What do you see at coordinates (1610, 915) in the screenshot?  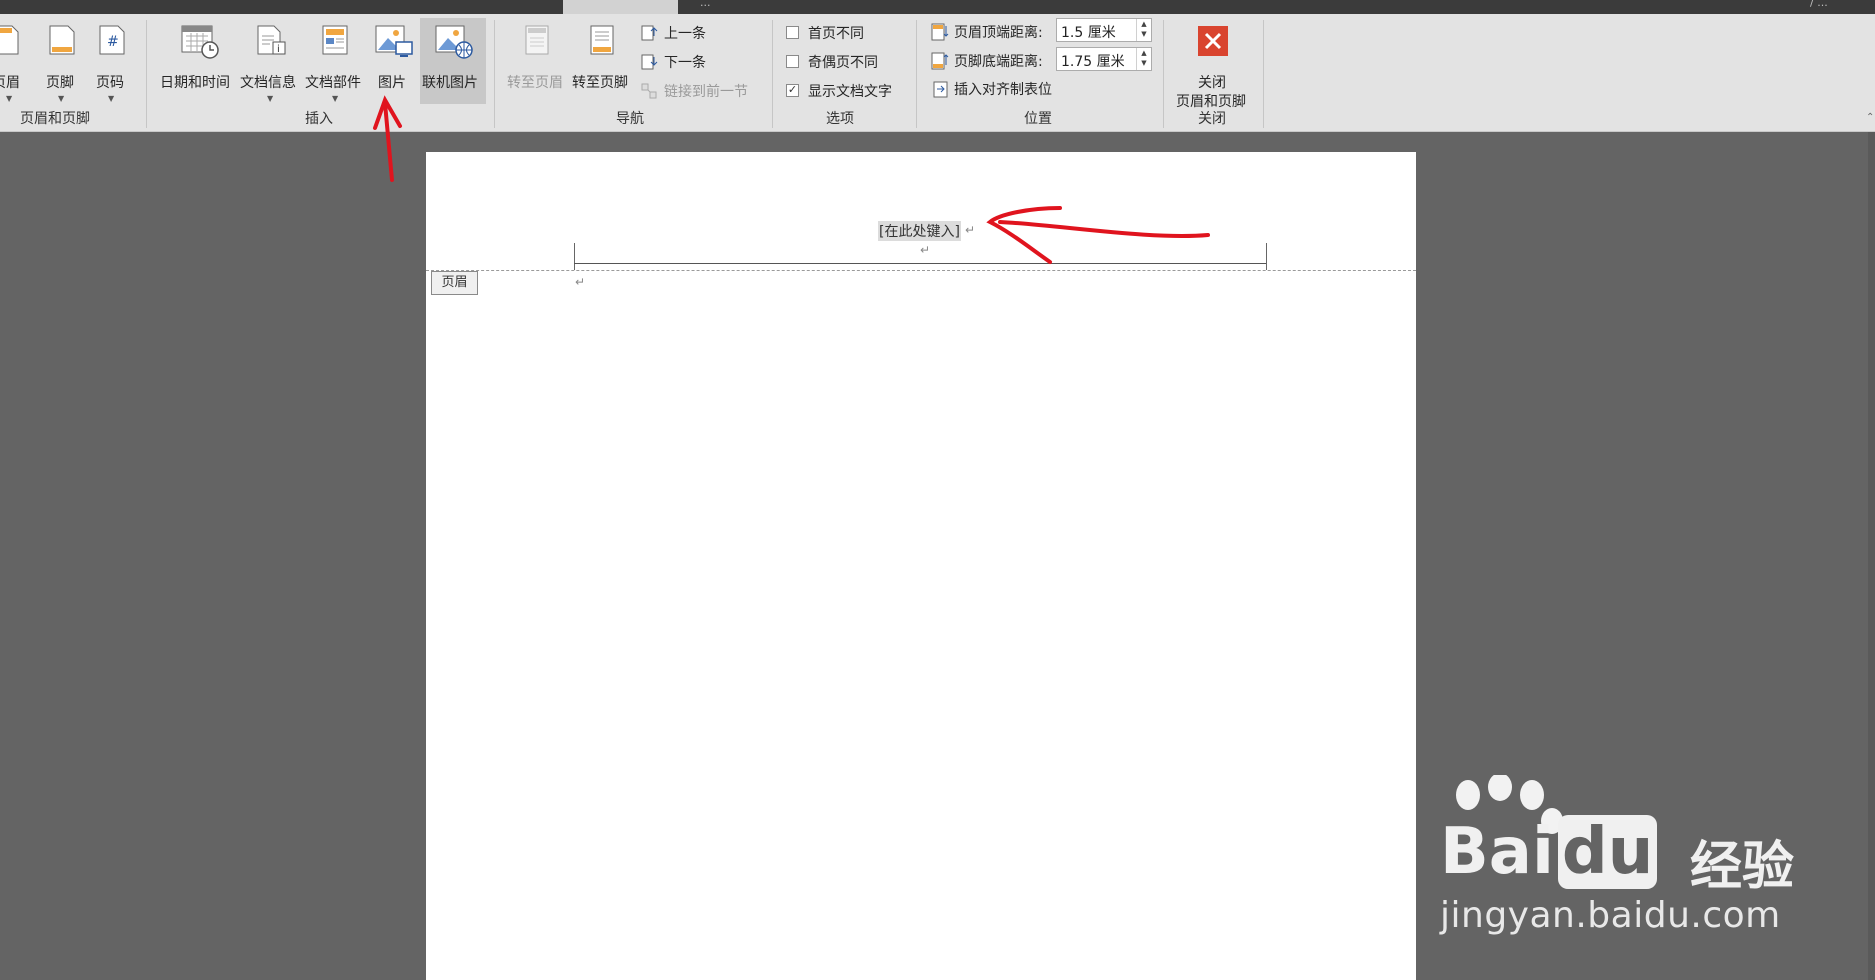 I see `watermark-url: jingyan.baidu.com` at bounding box center [1610, 915].